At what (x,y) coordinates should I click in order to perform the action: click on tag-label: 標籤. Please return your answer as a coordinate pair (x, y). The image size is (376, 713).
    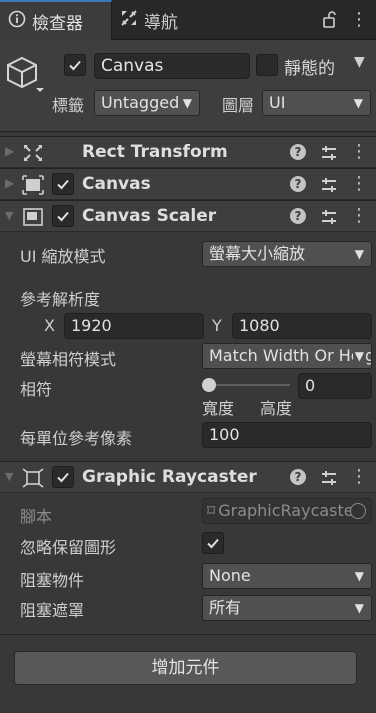
    Looking at the image, I should click on (68, 105).